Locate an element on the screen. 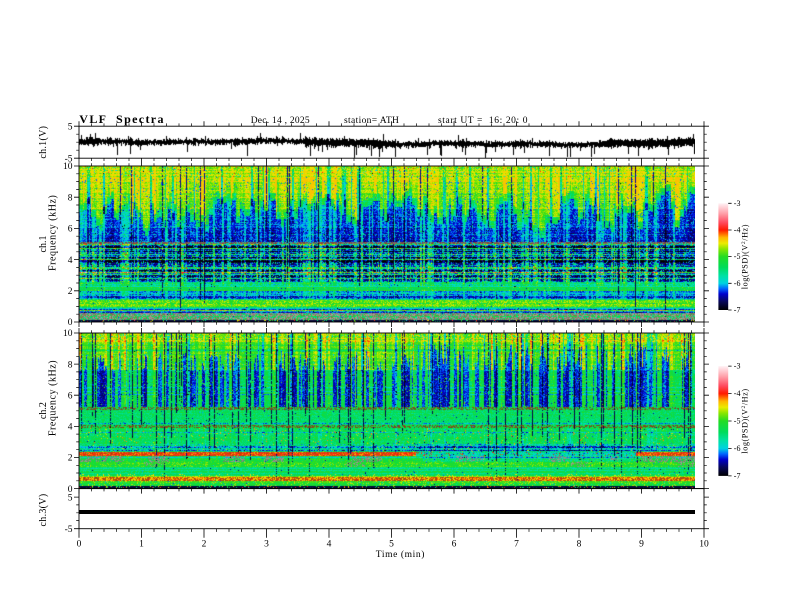 Image resolution: width=792 pixels, height=612 pixels. svg-text: station= ATH is located at coordinates (371, 121).